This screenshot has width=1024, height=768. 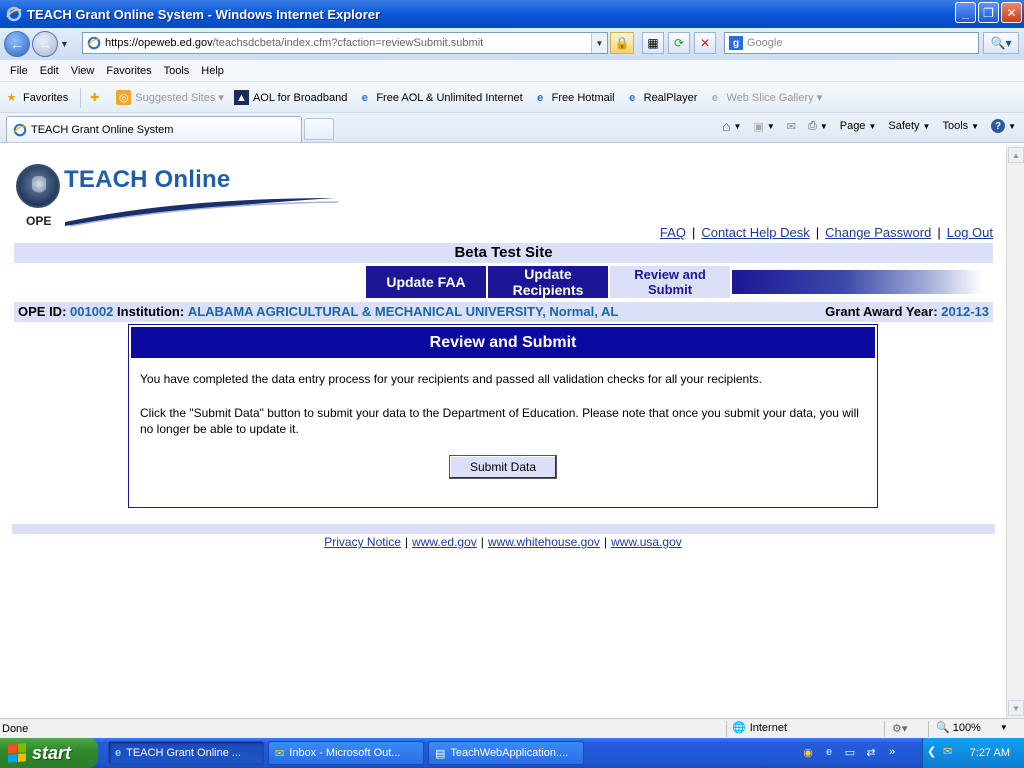 I want to click on menu-tools: Tools, so click(x=177, y=71).